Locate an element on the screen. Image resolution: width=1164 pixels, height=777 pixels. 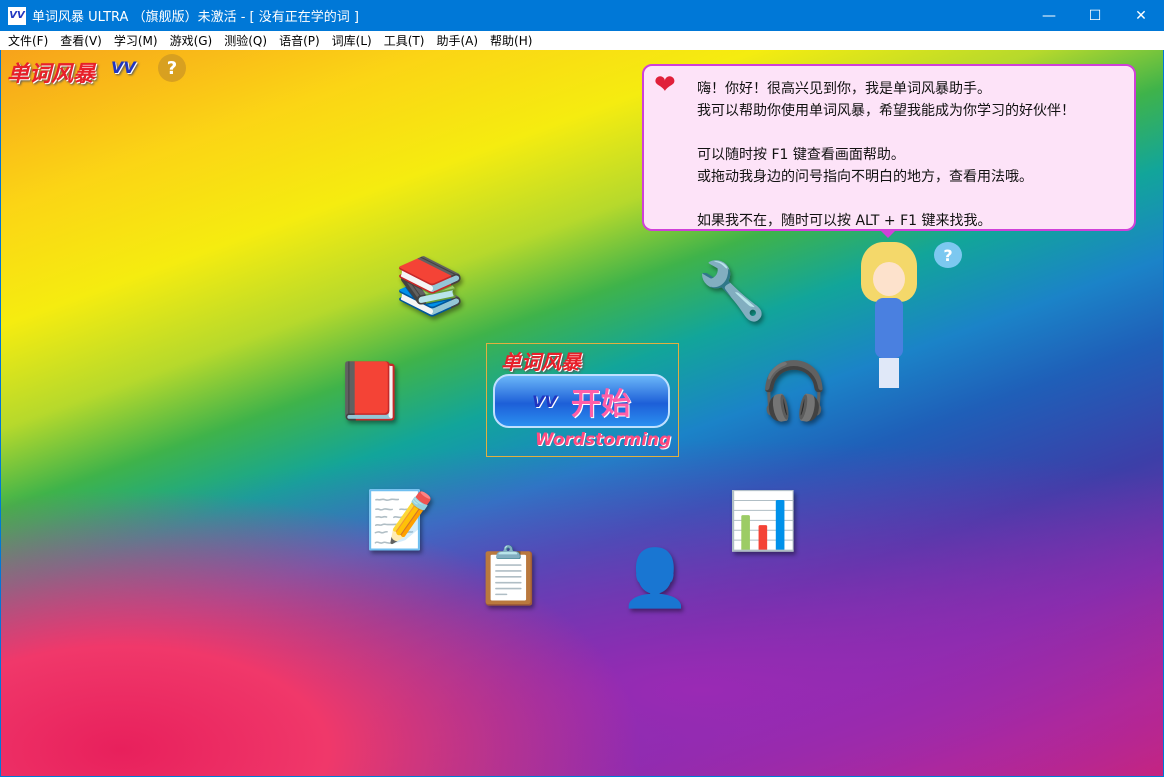
maximize-button: ☐ is located at coordinates (1095, 15).